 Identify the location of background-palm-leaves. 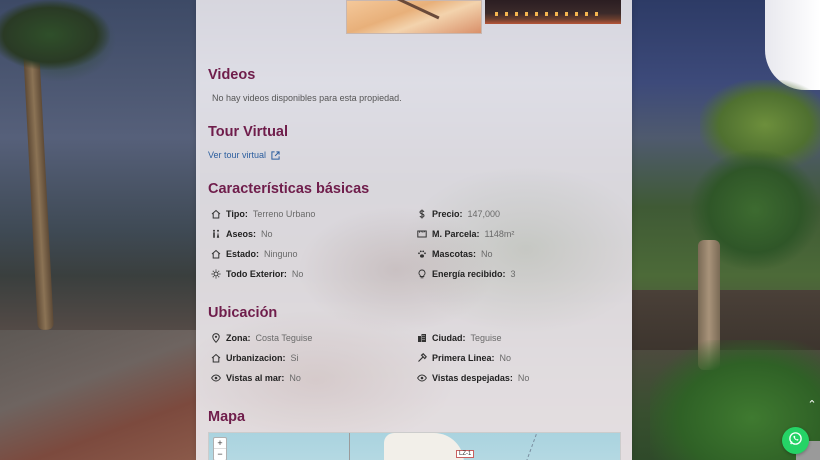
(55, 35).